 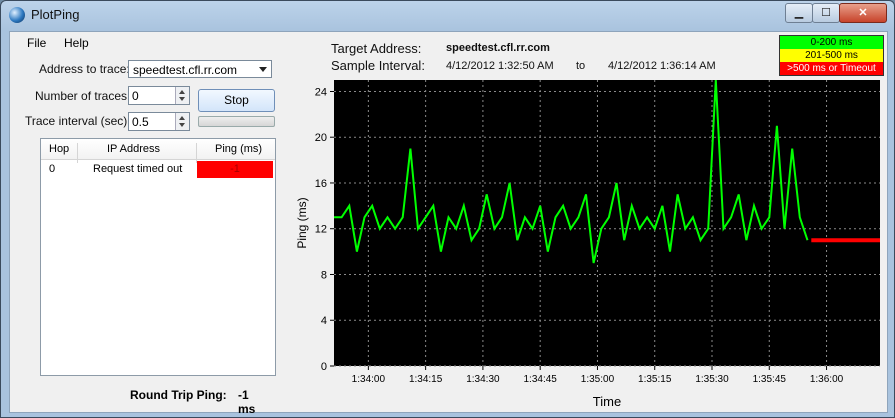 I want to click on close-icon: ✕, so click(x=863, y=13).